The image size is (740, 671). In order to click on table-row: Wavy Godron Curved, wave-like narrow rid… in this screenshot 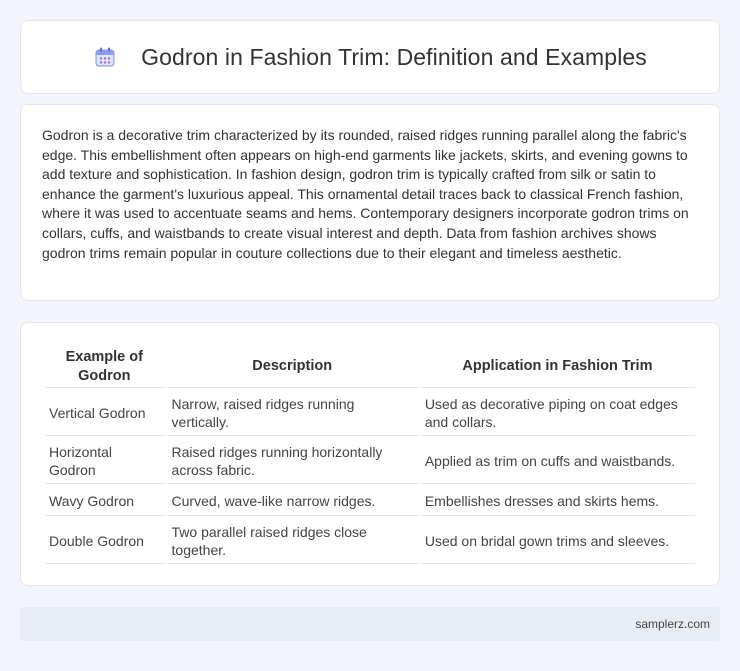, I will do `click(369, 501)`.